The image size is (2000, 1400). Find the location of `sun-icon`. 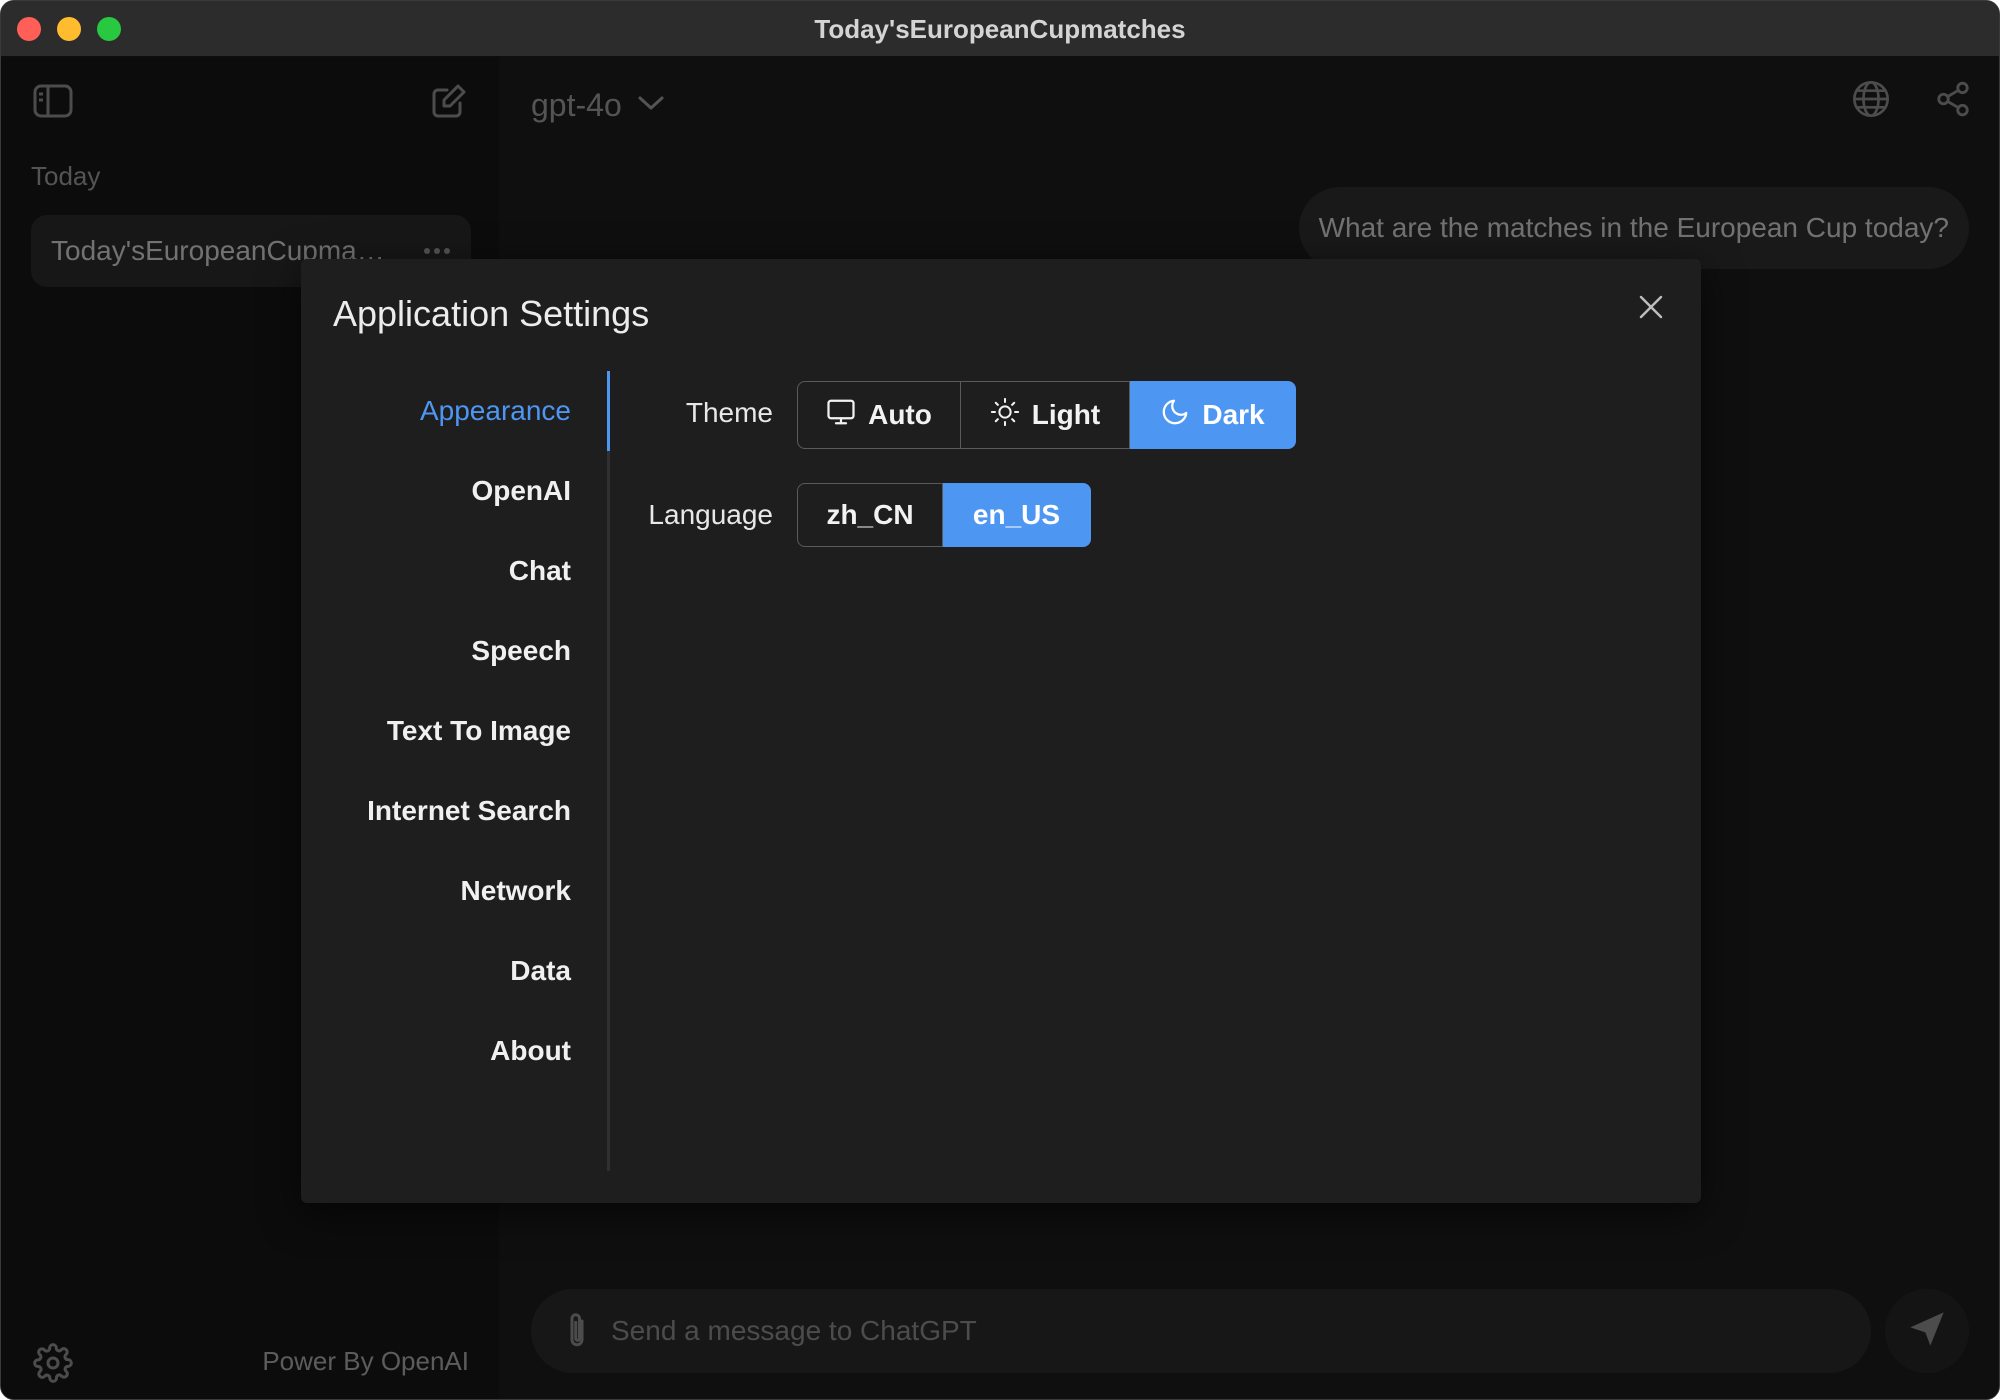

sun-icon is located at coordinates (1005, 415).